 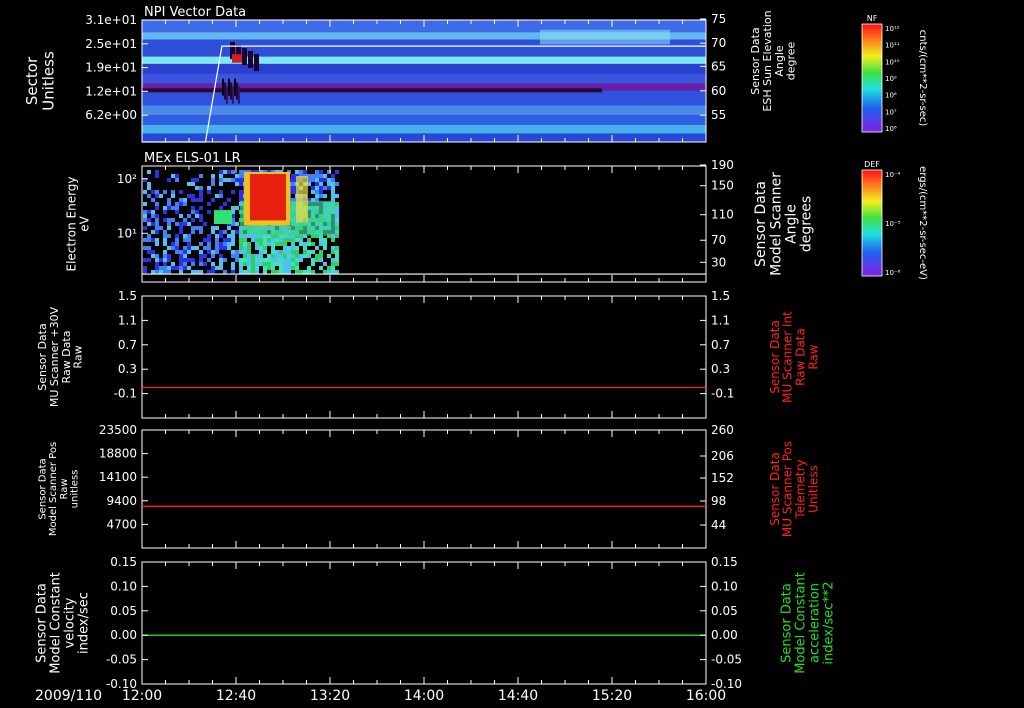 I want to click on y2-tick-label: 110, so click(x=722, y=215).